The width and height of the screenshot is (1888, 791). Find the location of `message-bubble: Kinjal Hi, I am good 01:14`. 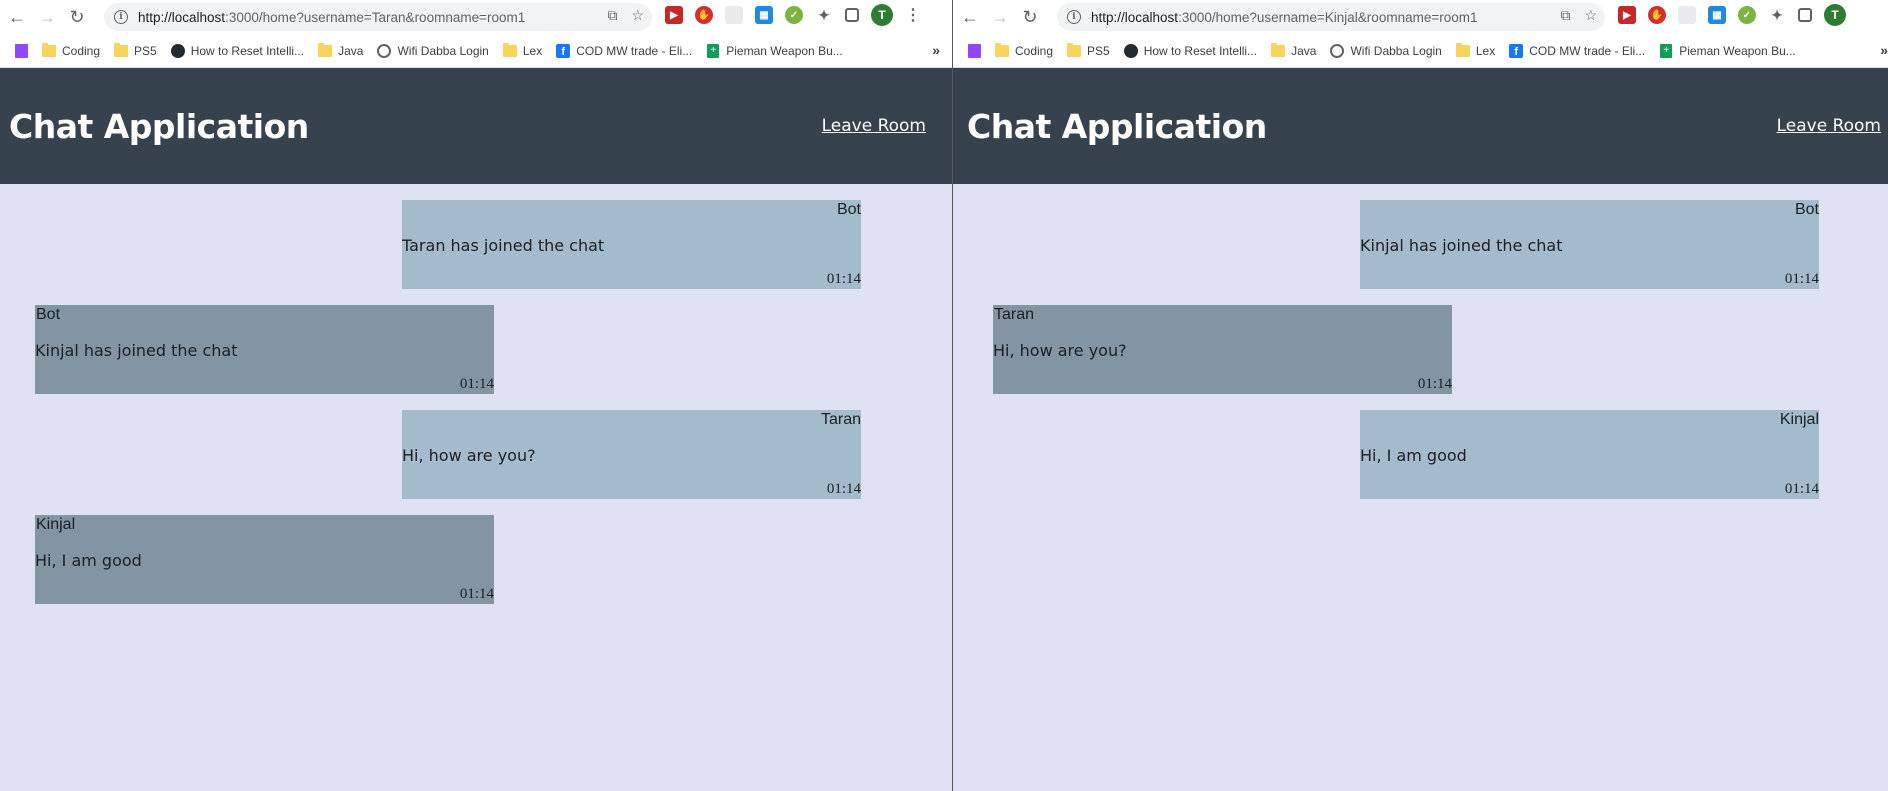

message-bubble: Kinjal Hi, I am good 01:14 is located at coordinates (1589, 454).